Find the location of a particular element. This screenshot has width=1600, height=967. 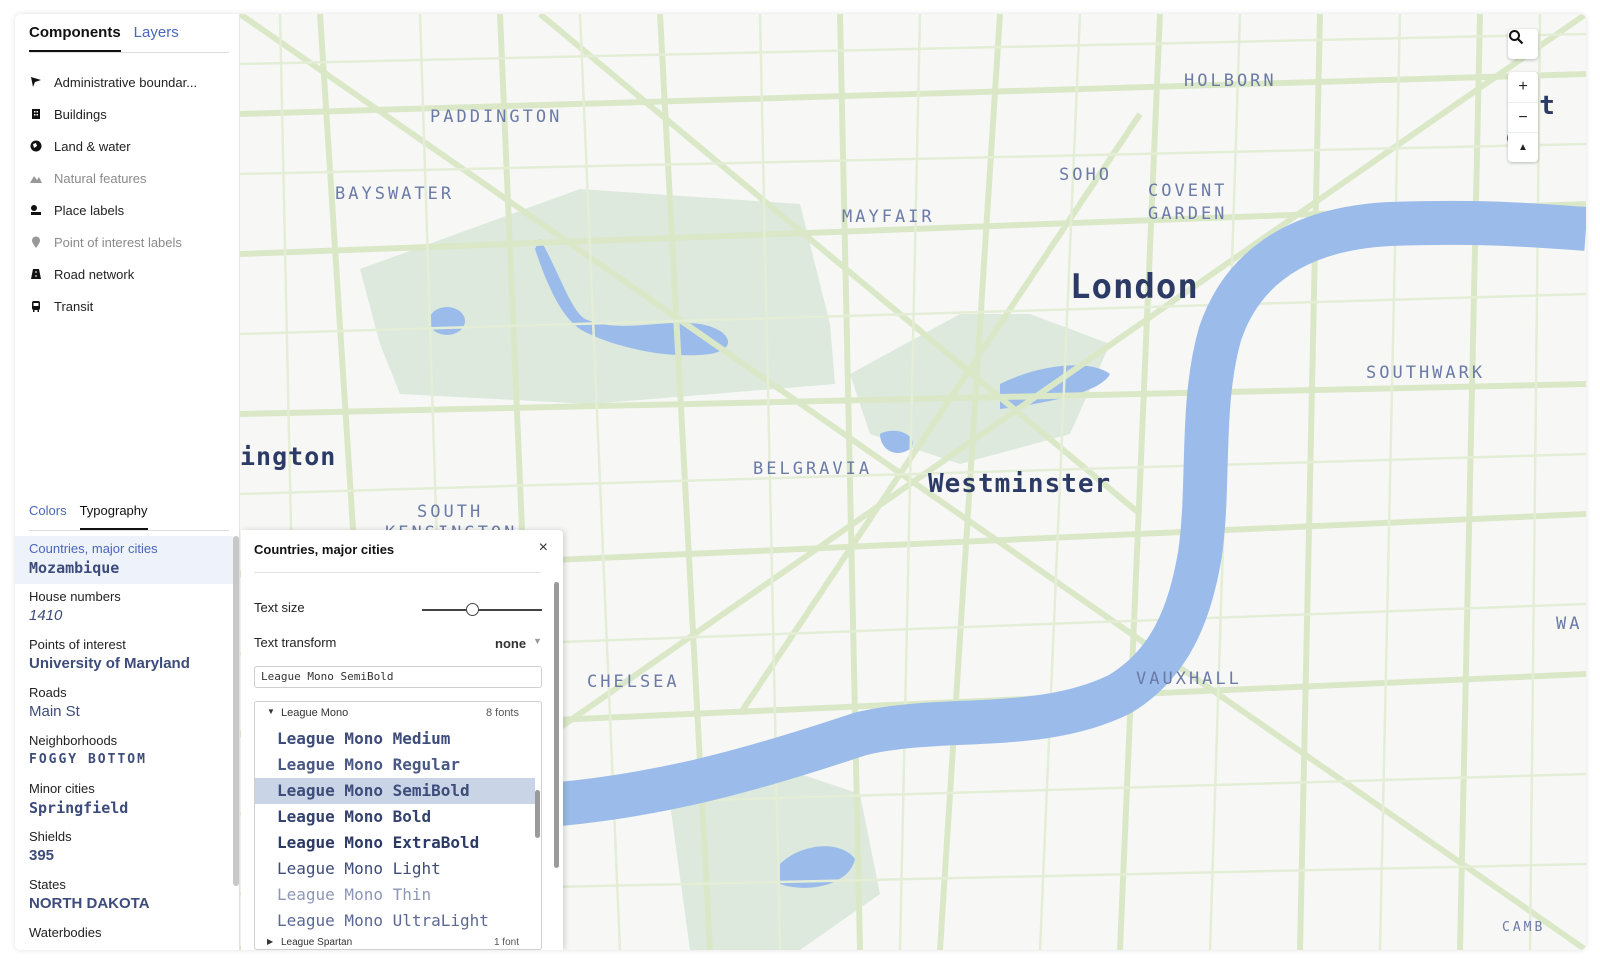

font-group-league-mono: ▼ League Mono 8 fonts is located at coordinates (390, 713).